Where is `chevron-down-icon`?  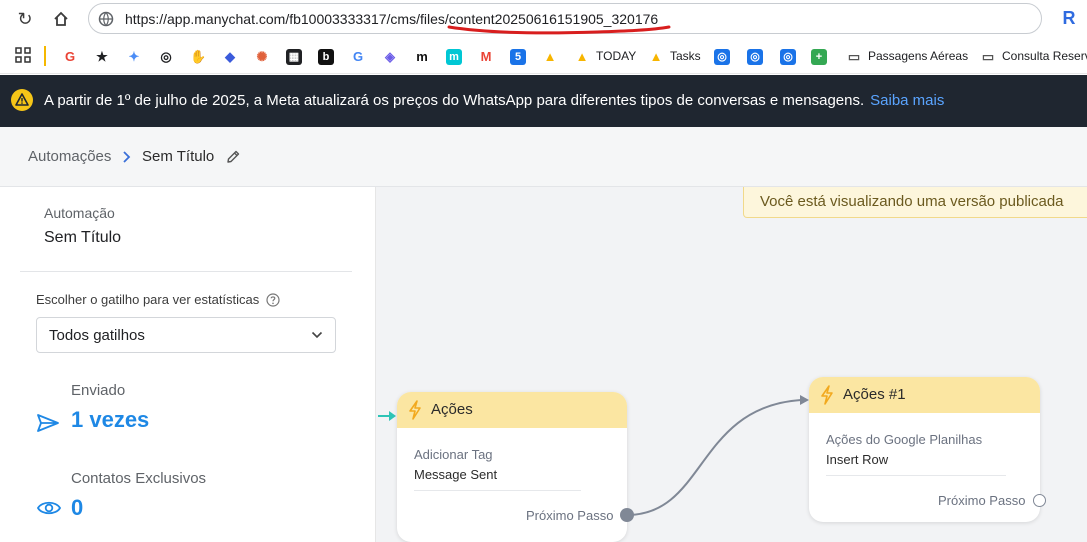
chevron-down-icon is located at coordinates (317, 335).